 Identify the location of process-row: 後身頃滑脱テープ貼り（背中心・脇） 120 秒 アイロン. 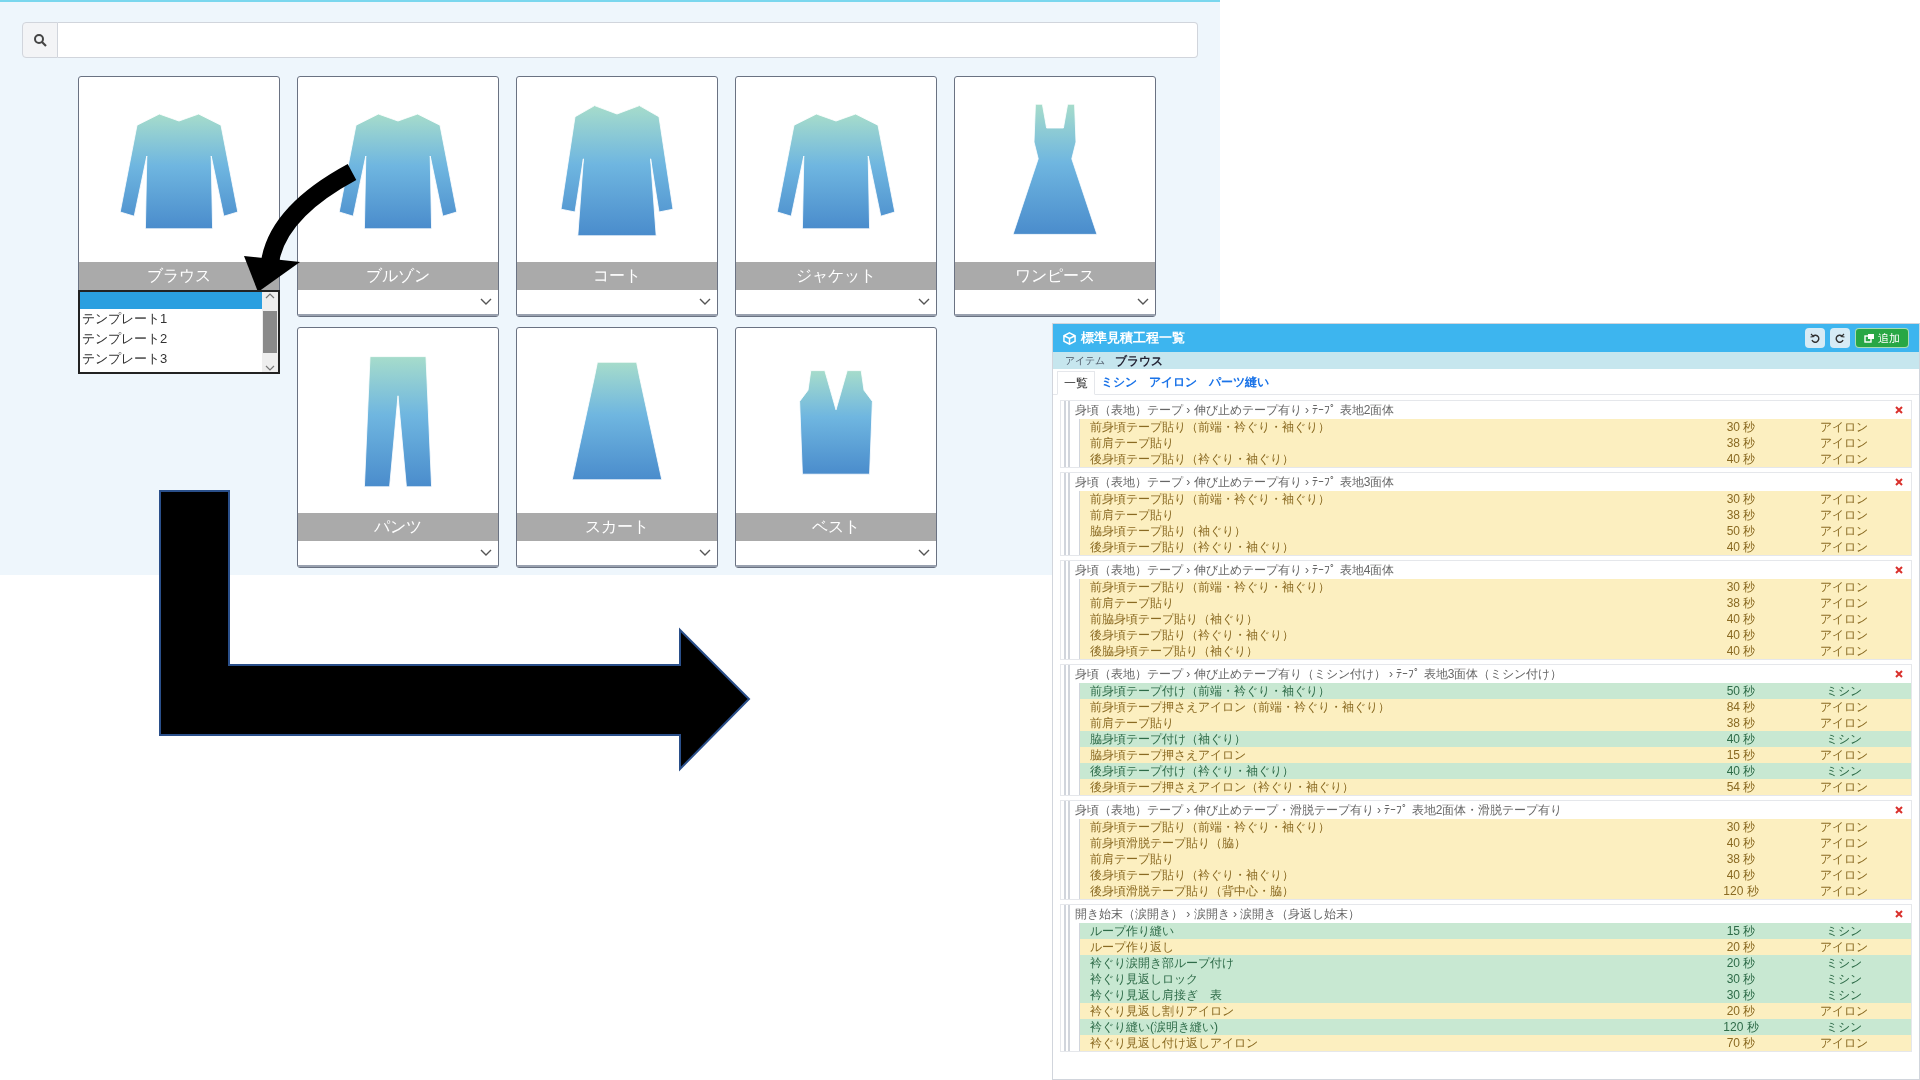
(1495, 891).